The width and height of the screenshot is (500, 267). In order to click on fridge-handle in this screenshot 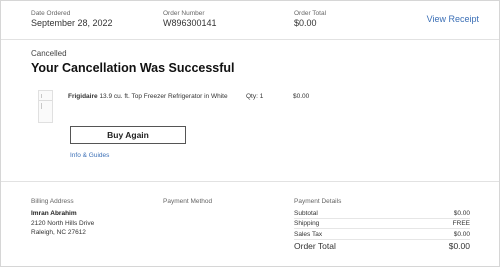, I will do `click(41, 106)`.